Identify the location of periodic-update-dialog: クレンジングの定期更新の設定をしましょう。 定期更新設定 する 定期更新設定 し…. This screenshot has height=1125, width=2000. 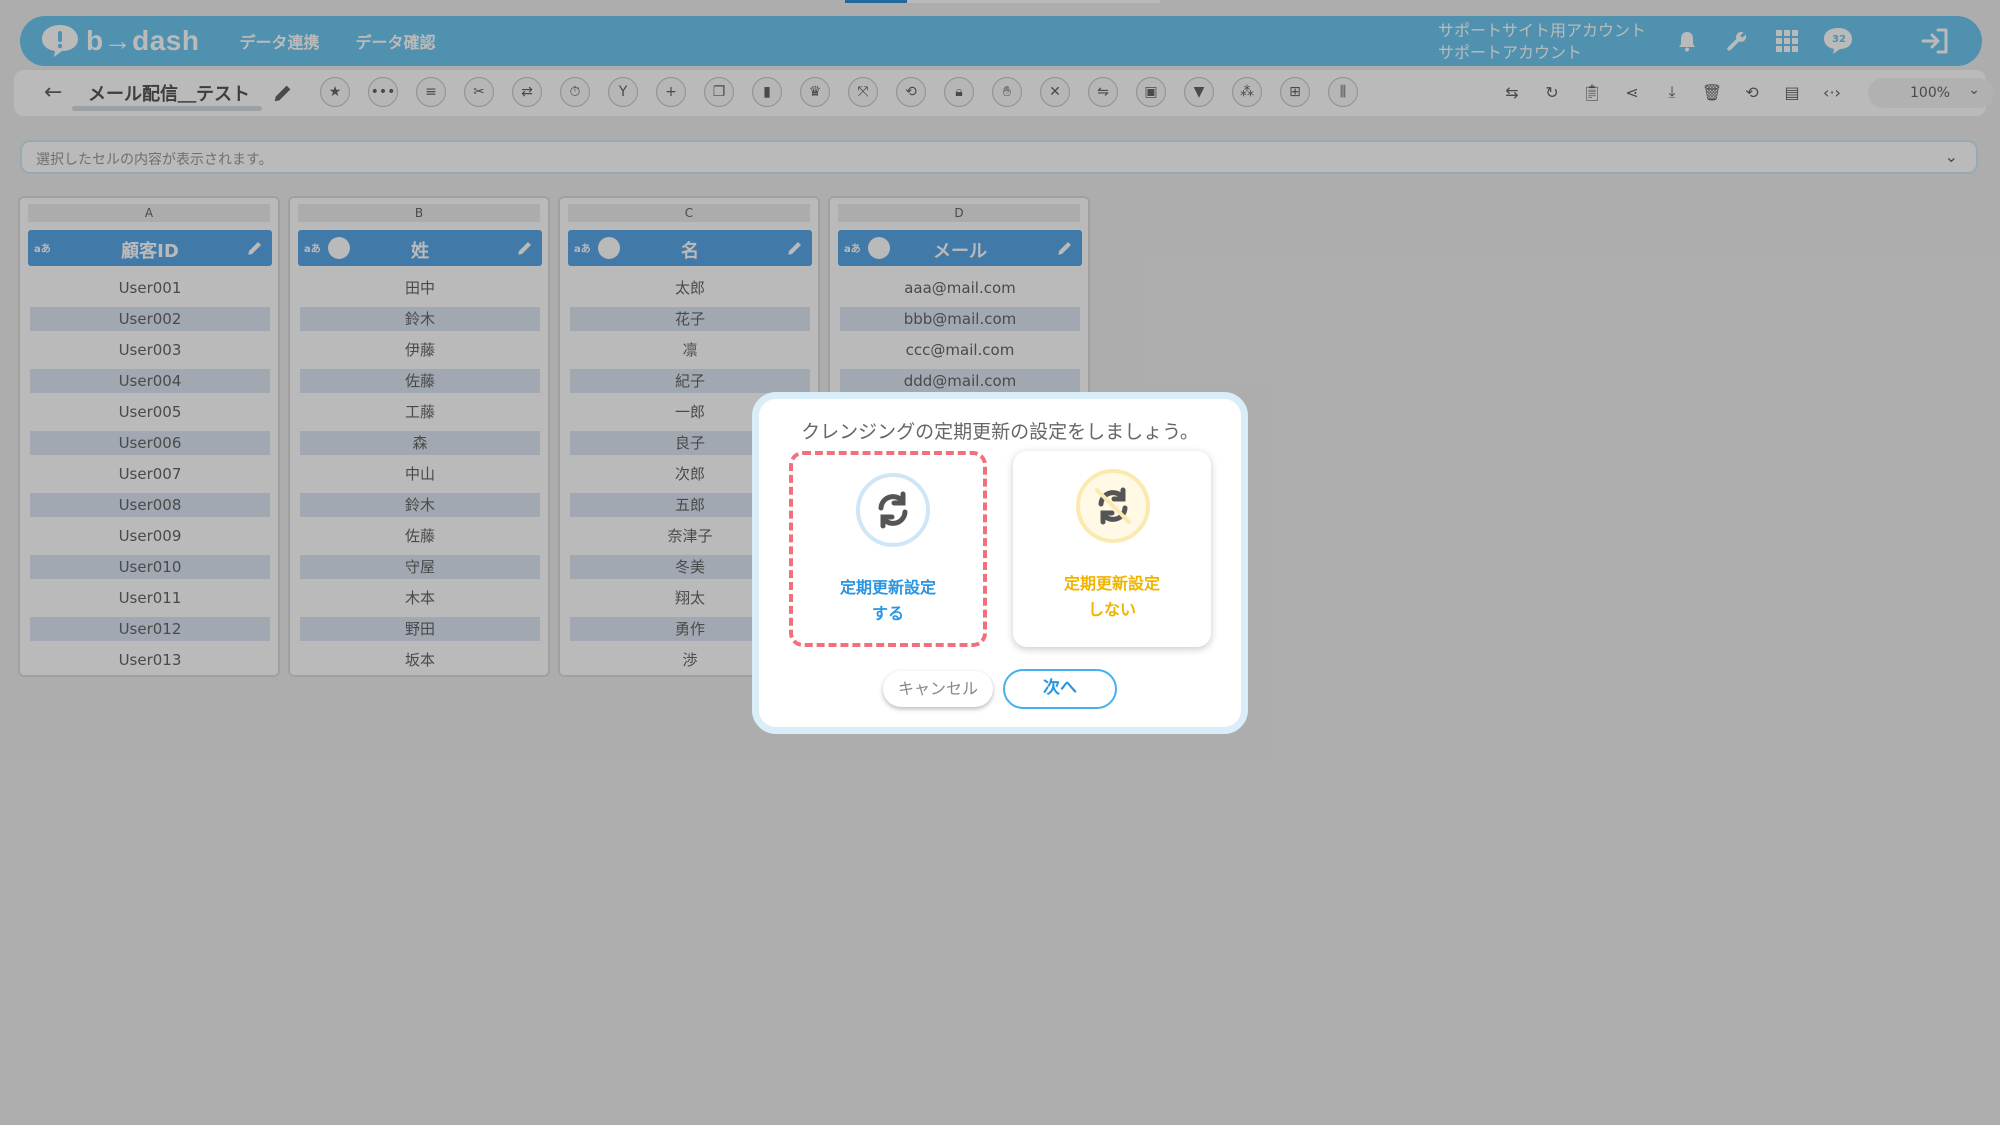
(1000, 563).